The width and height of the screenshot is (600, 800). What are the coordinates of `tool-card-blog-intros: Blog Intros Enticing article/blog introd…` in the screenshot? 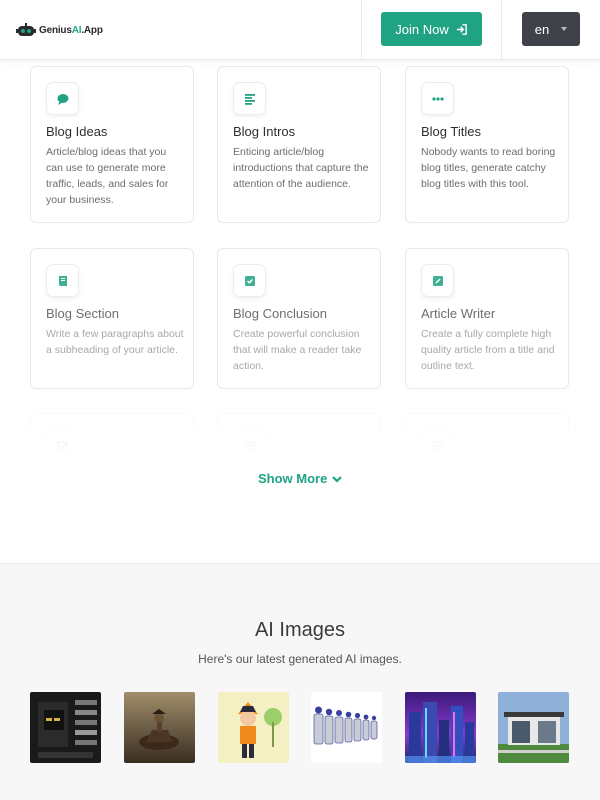 It's located at (299, 144).